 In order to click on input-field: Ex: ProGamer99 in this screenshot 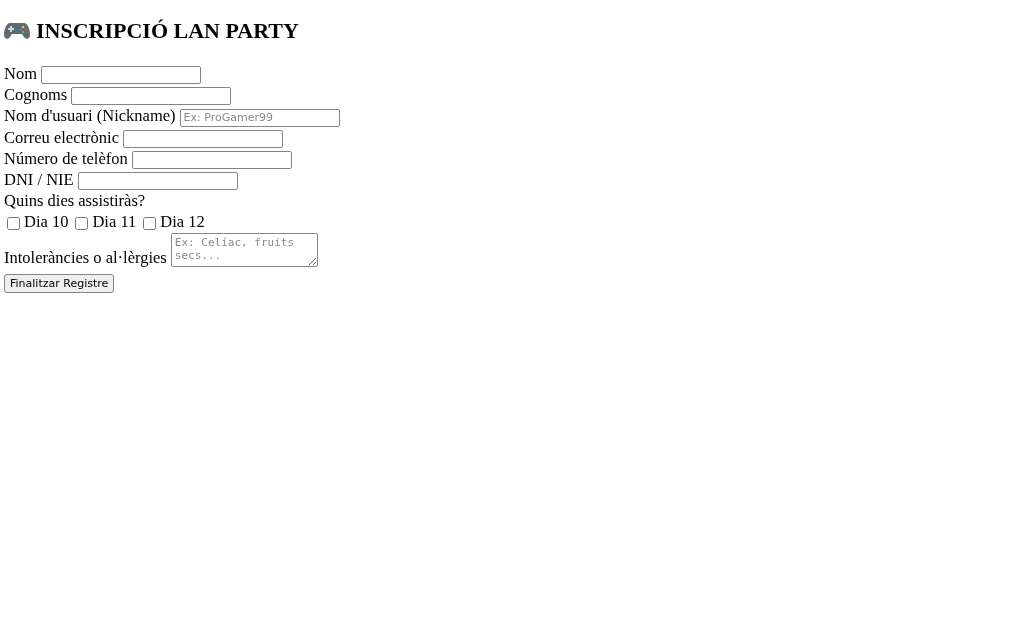, I will do `click(259, 117)`.